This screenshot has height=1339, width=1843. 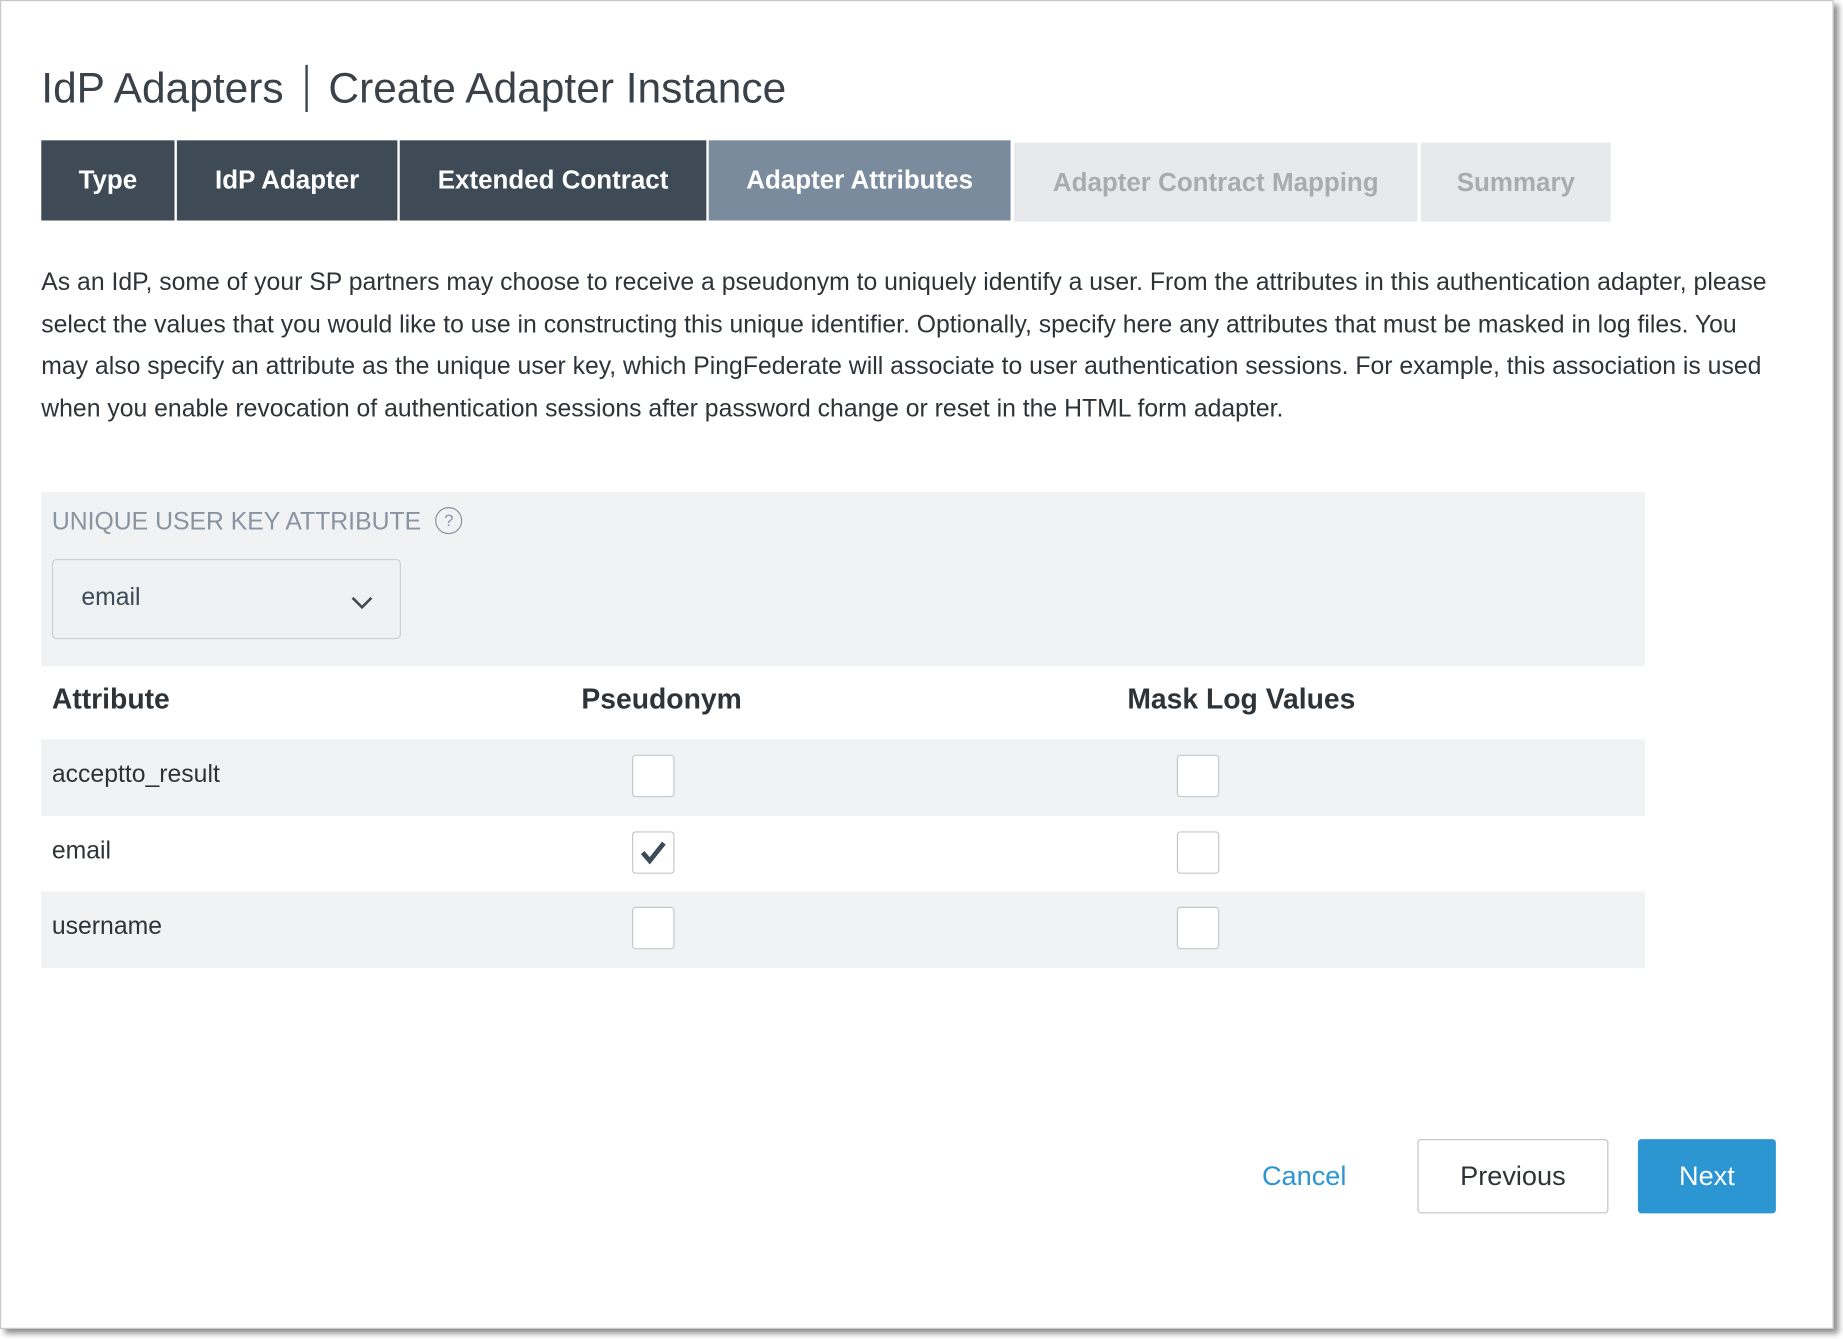 I want to click on attribute-name: acceptto_result, so click(x=135, y=774).